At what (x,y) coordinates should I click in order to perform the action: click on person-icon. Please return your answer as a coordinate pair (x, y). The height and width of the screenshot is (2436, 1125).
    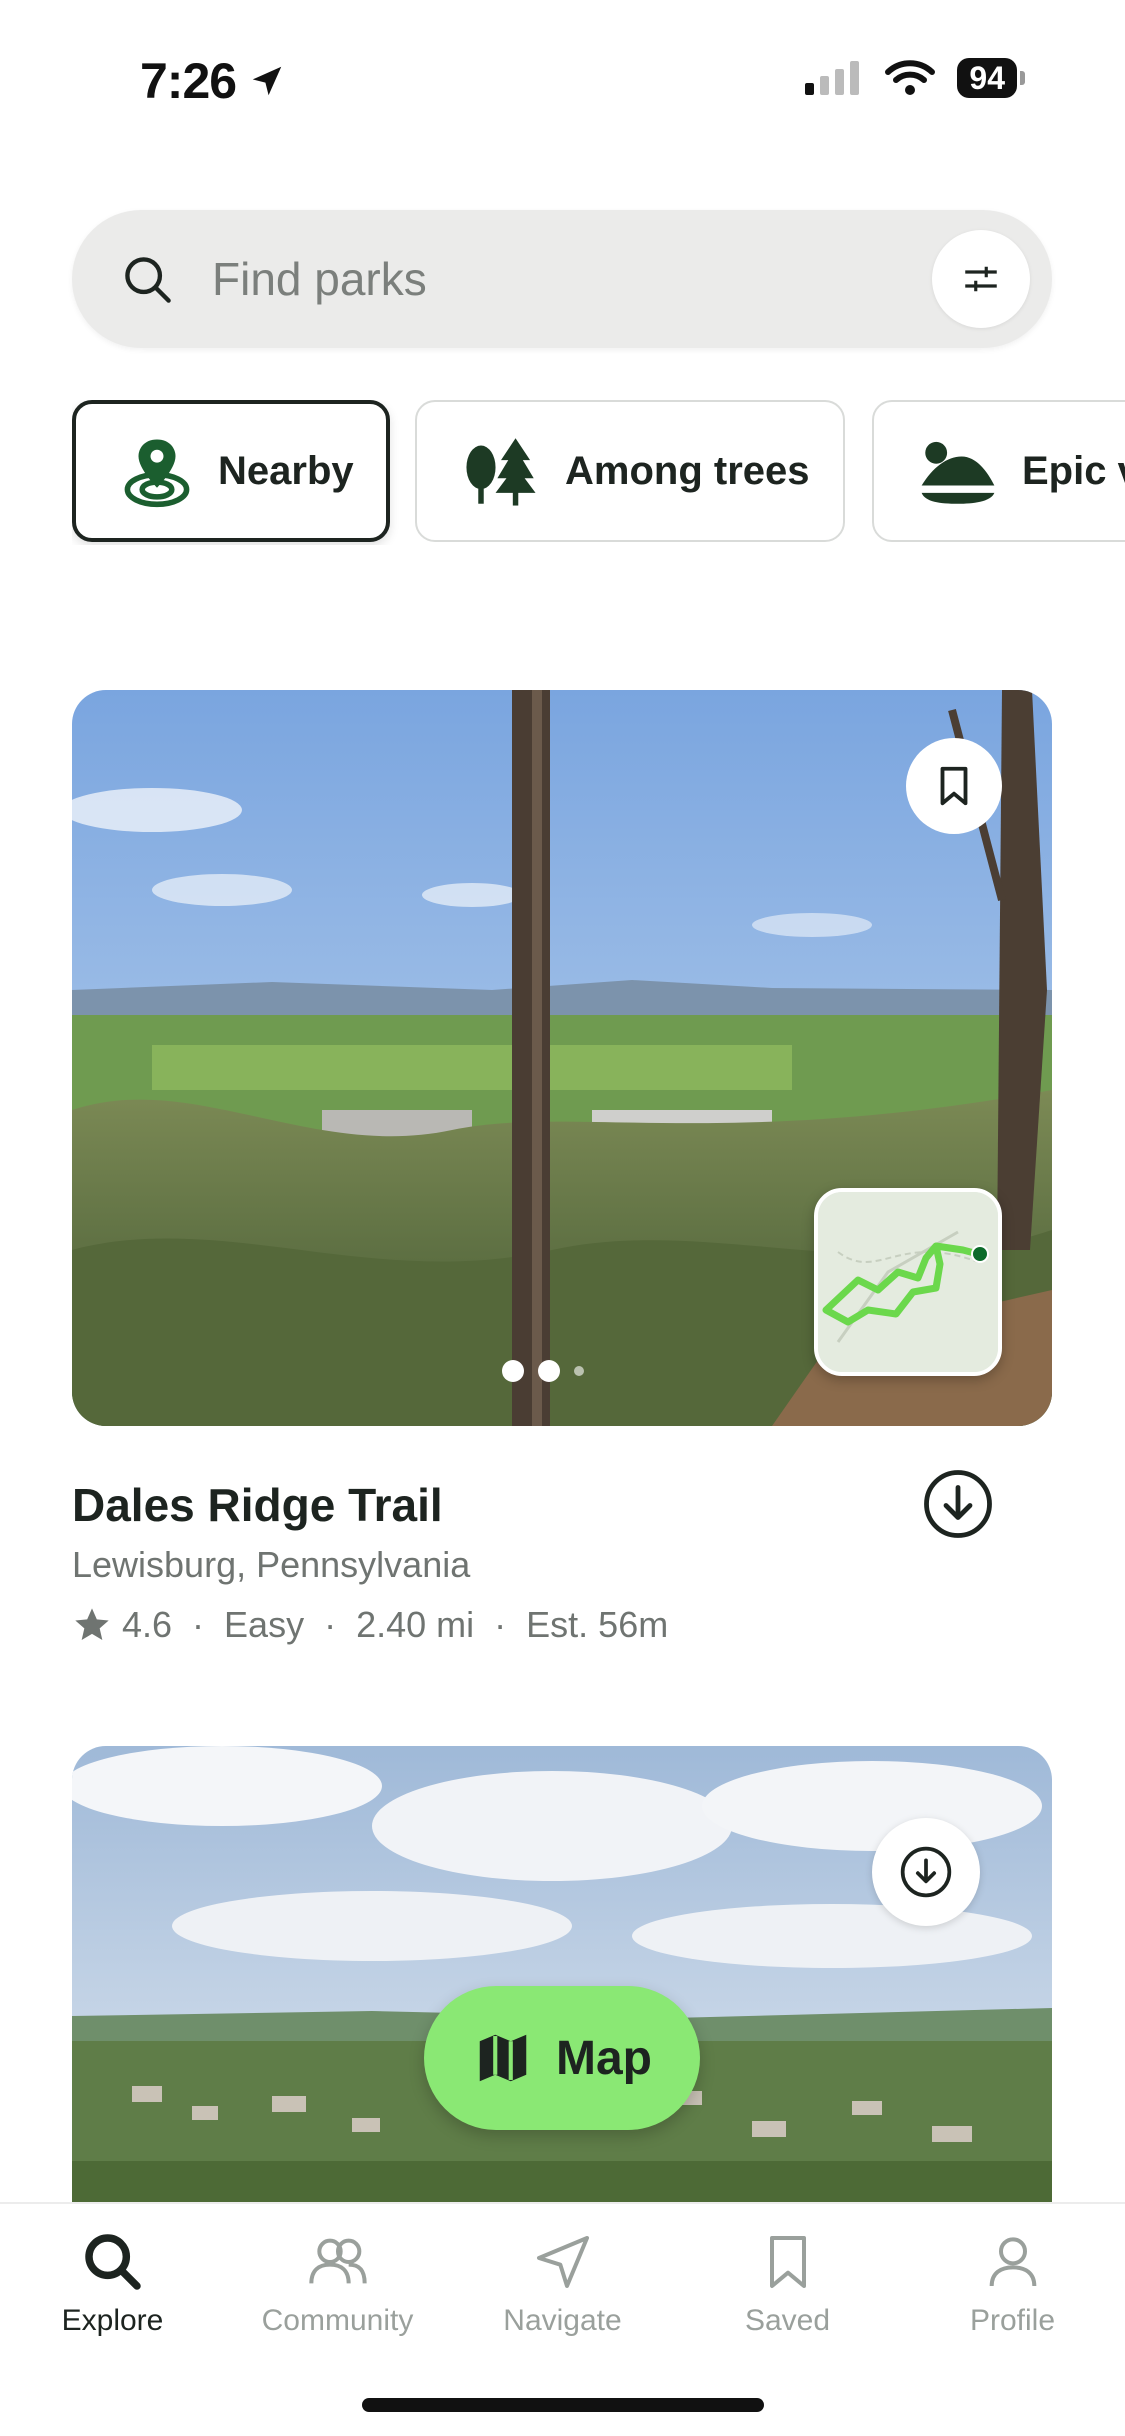
    Looking at the image, I should click on (1012, 2262).